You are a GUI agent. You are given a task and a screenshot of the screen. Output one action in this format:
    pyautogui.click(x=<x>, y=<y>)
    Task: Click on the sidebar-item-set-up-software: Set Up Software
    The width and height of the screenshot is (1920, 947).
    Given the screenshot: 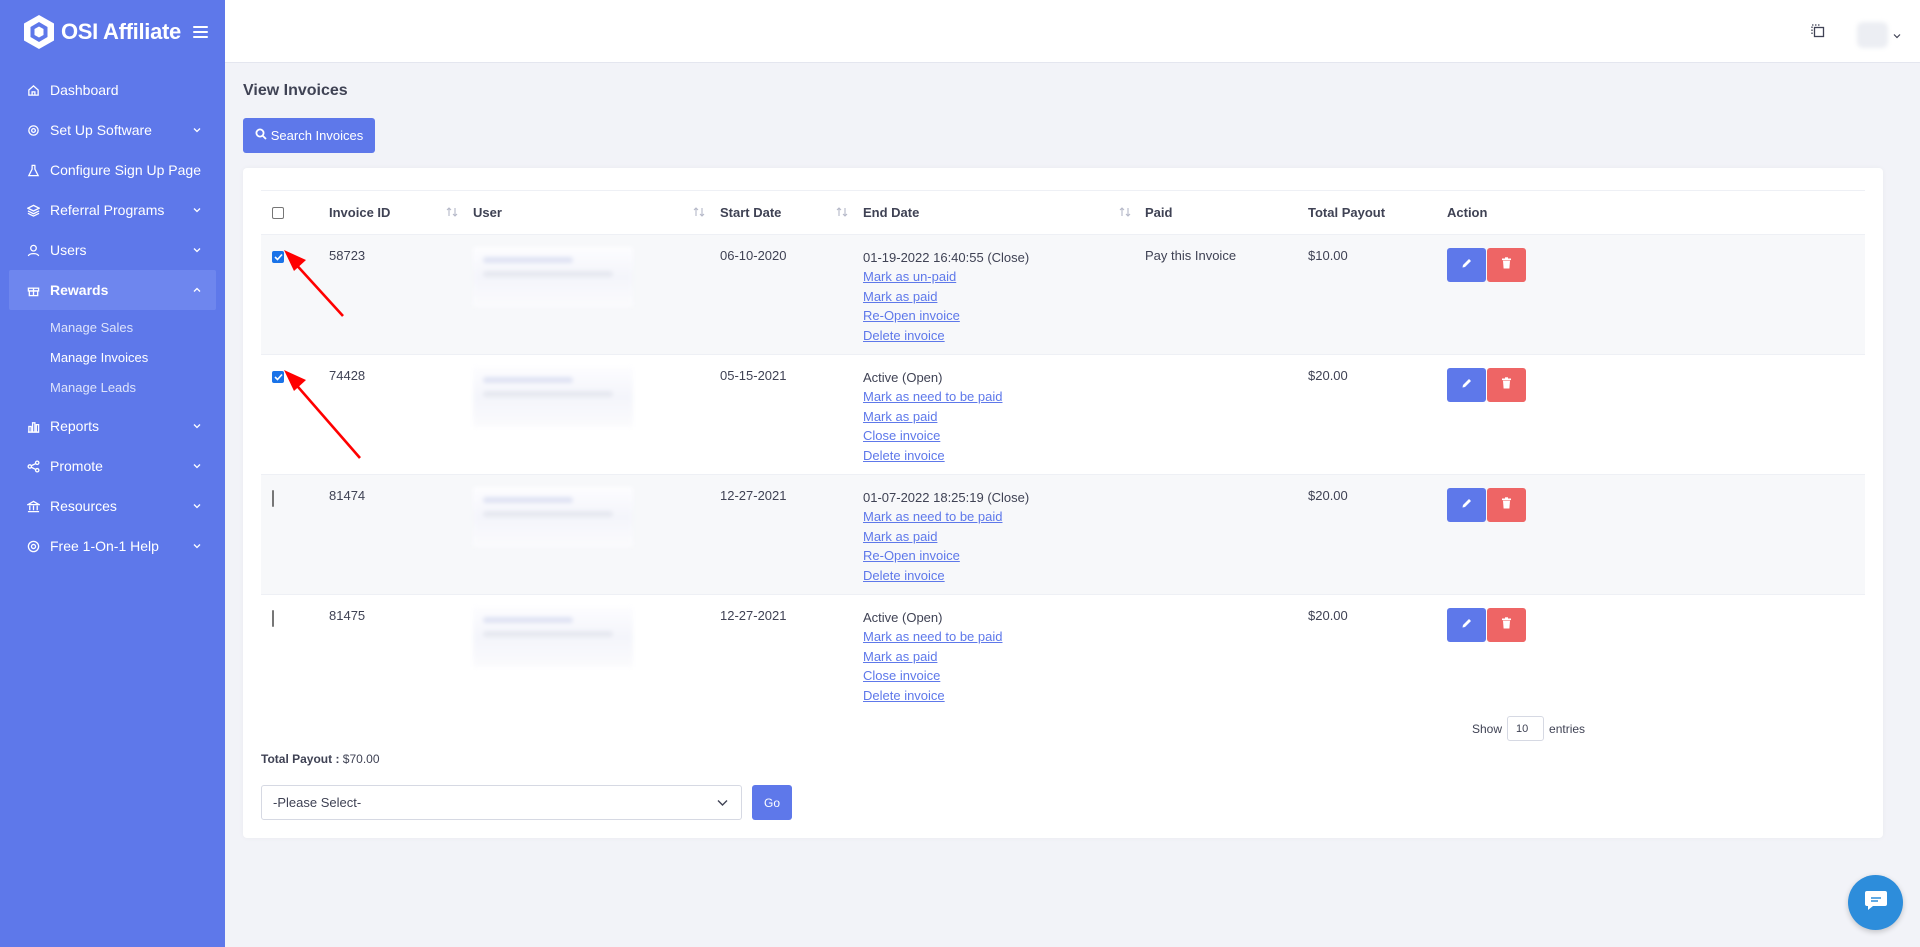 What is the action you would take?
    pyautogui.click(x=112, y=130)
    